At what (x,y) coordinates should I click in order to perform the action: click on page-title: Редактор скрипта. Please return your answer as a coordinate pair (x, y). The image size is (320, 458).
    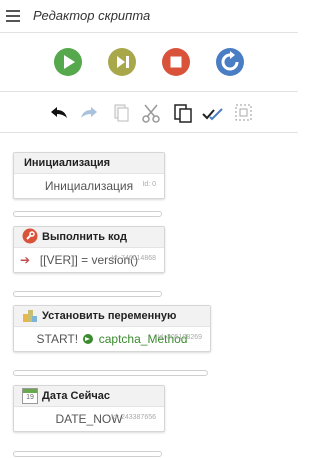
    Looking at the image, I should click on (92, 15).